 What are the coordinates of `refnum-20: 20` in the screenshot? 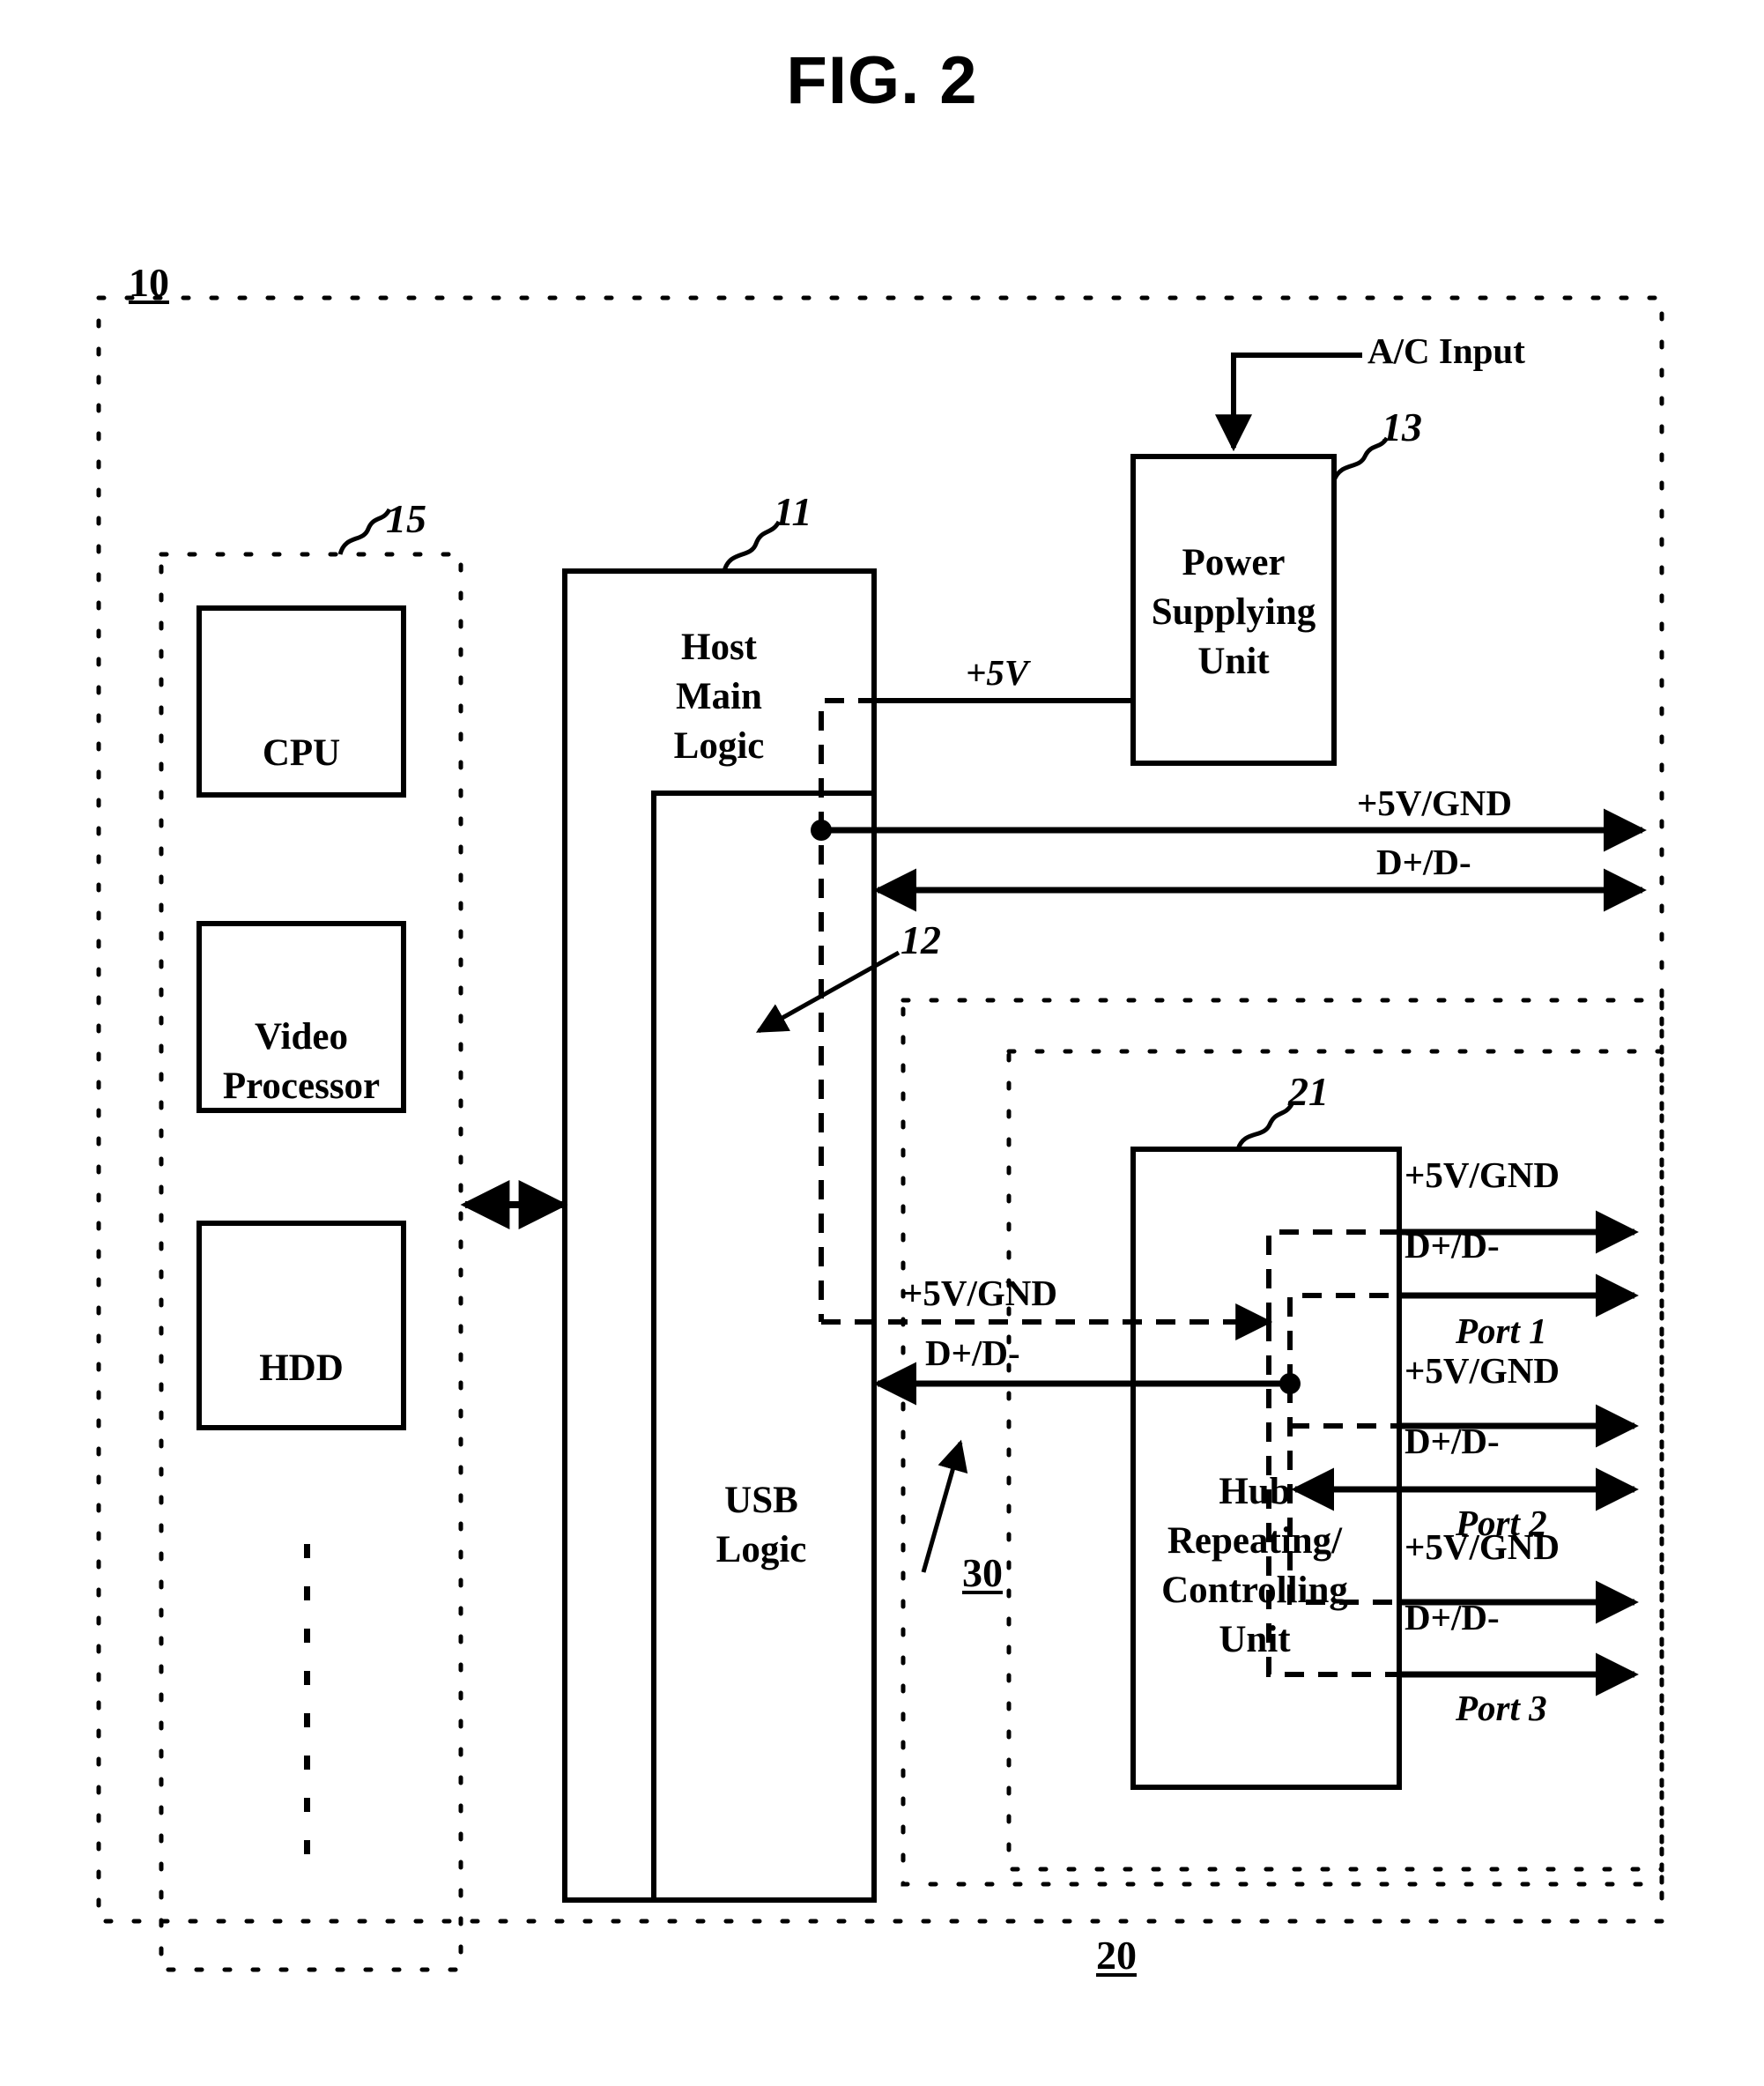 It's located at (1116, 1956).